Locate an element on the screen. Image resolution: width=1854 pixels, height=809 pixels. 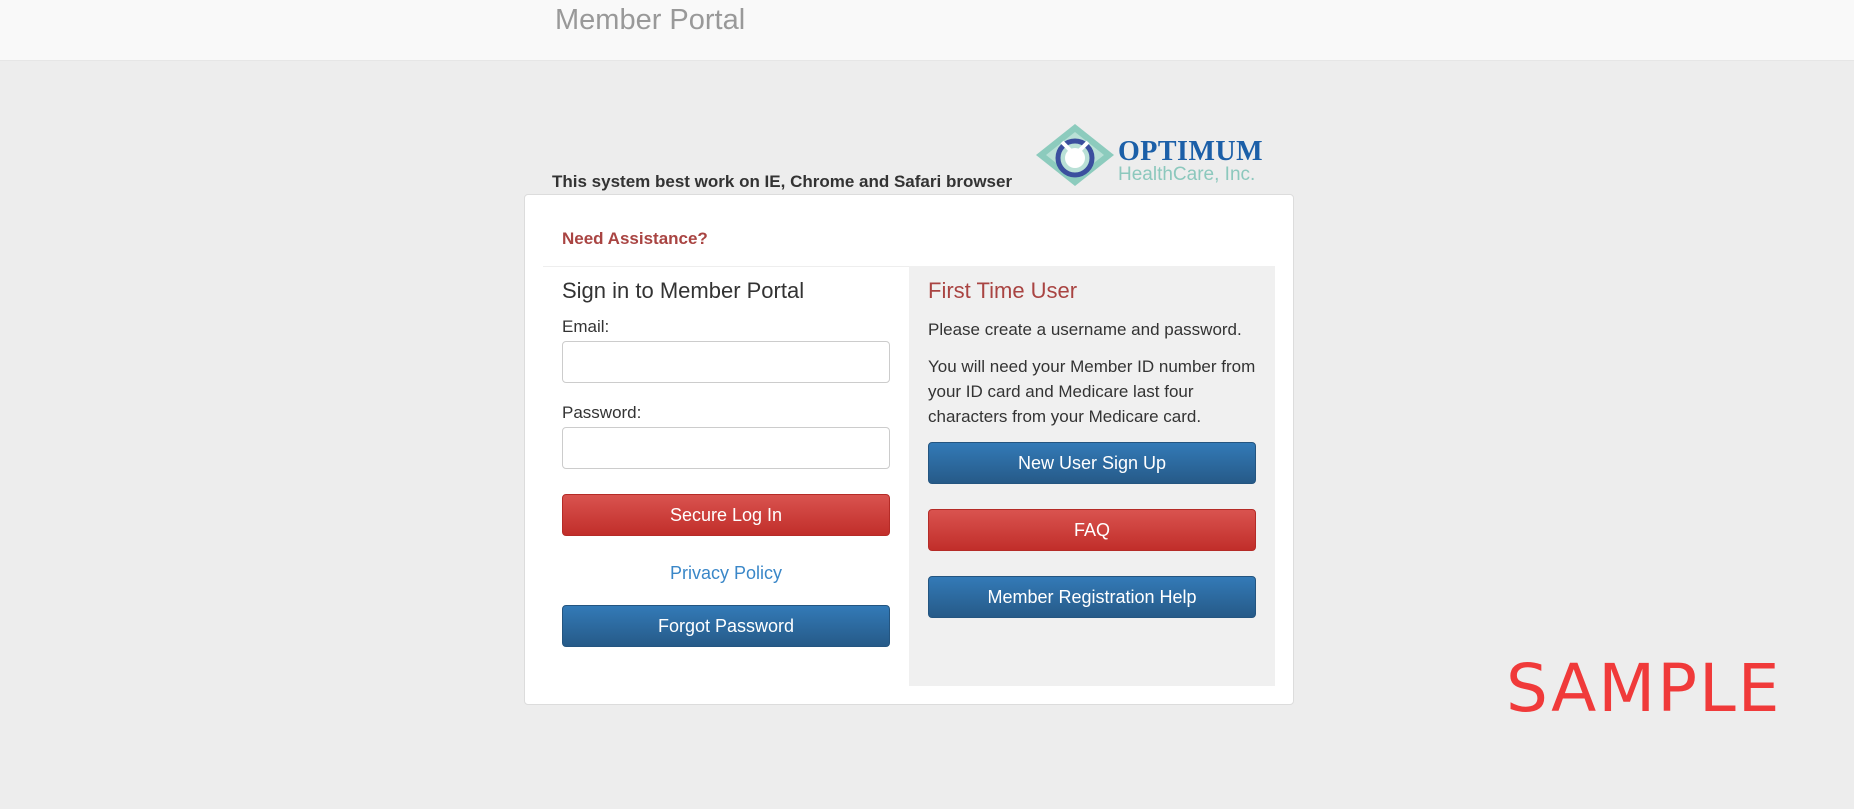
logo-word-healthcare: HealthCare, Inc. is located at coordinates (1187, 174).